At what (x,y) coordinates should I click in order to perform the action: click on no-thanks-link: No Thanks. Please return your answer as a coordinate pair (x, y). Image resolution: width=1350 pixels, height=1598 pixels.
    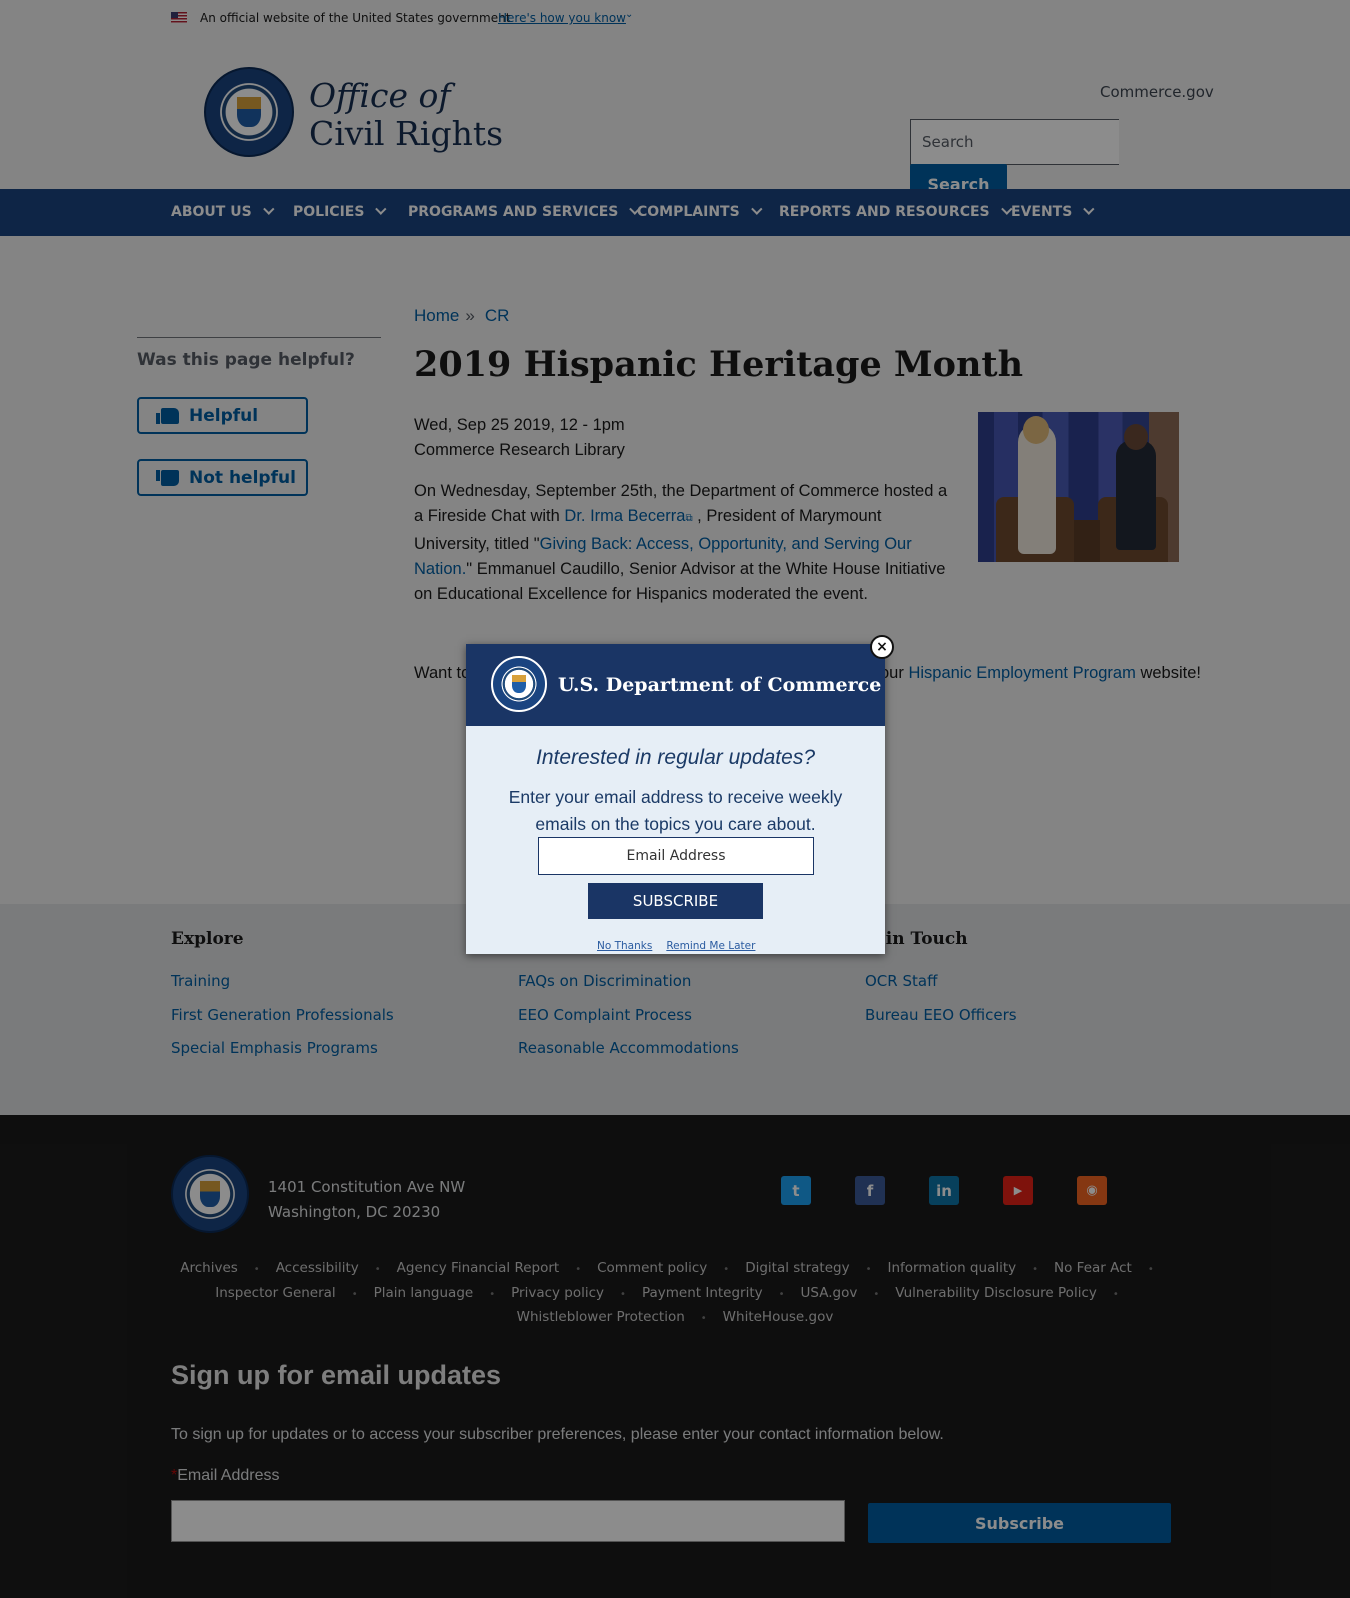
    Looking at the image, I should click on (624, 946).